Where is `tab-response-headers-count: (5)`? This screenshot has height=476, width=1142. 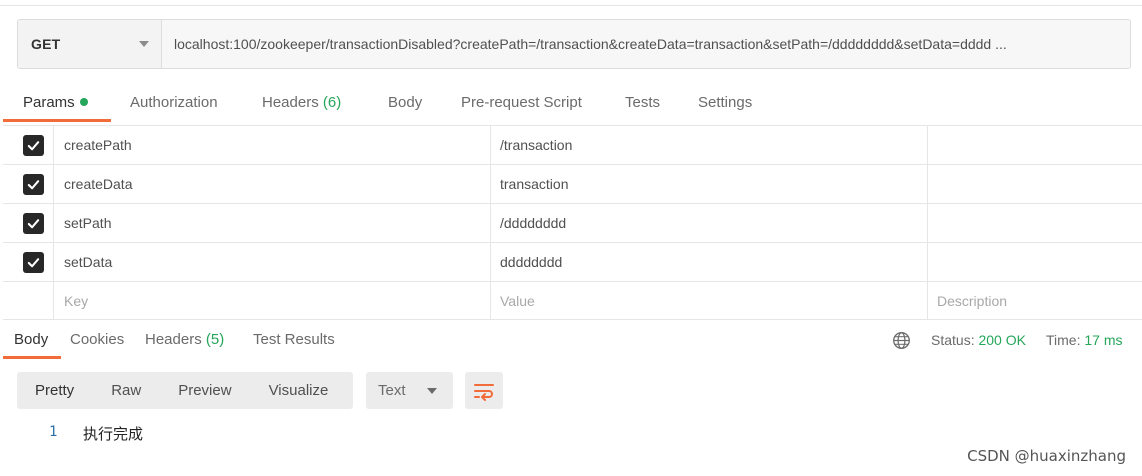 tab-response-headers-count: (5) is located at coordinates (215, 339).